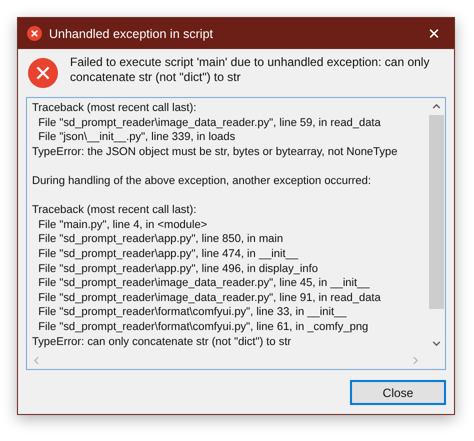  Describe the element at coordinates (131, 33) in the screenshot. I see `window-title: Unhandled exception in script` at that location.